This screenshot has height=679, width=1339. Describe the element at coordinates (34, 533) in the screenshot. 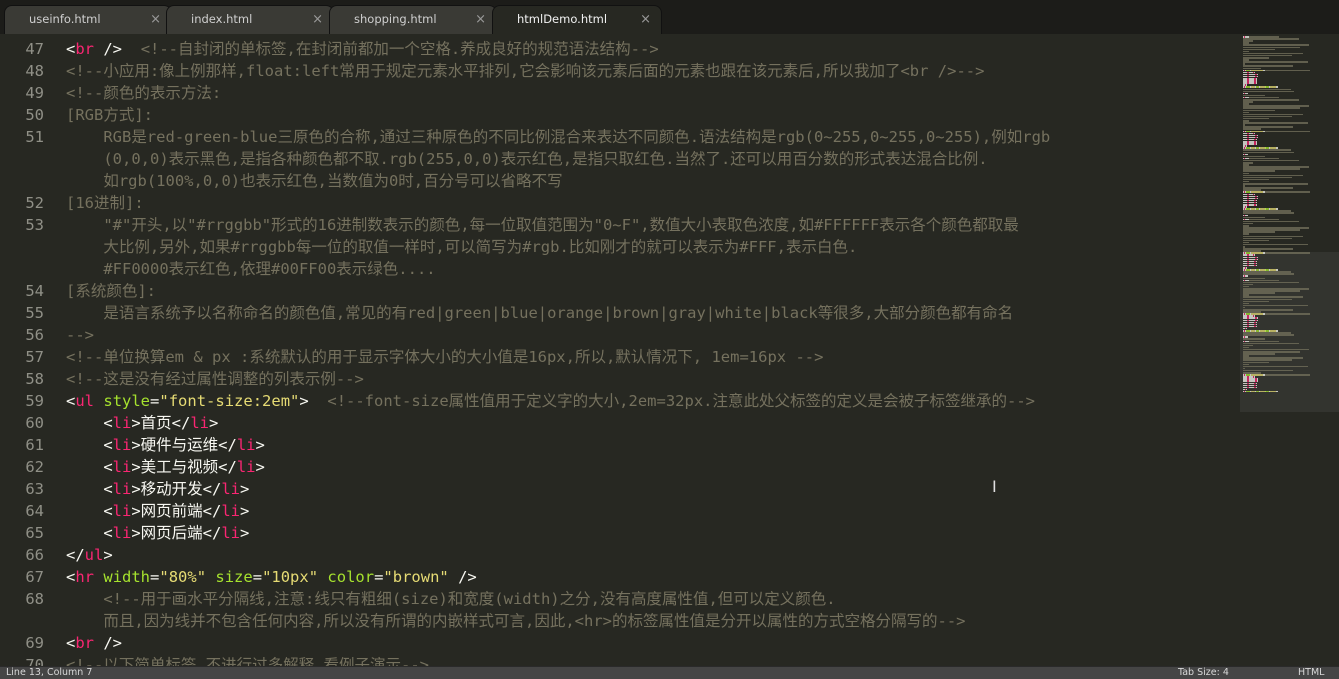

I see `line-number: 65` at that location.